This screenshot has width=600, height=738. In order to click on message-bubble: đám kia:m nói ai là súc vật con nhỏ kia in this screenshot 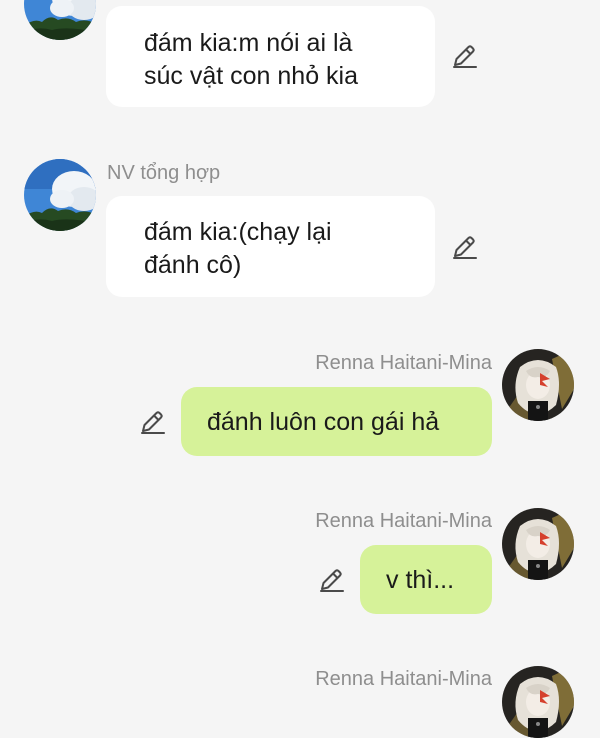, I will do `click(270, 56)`.